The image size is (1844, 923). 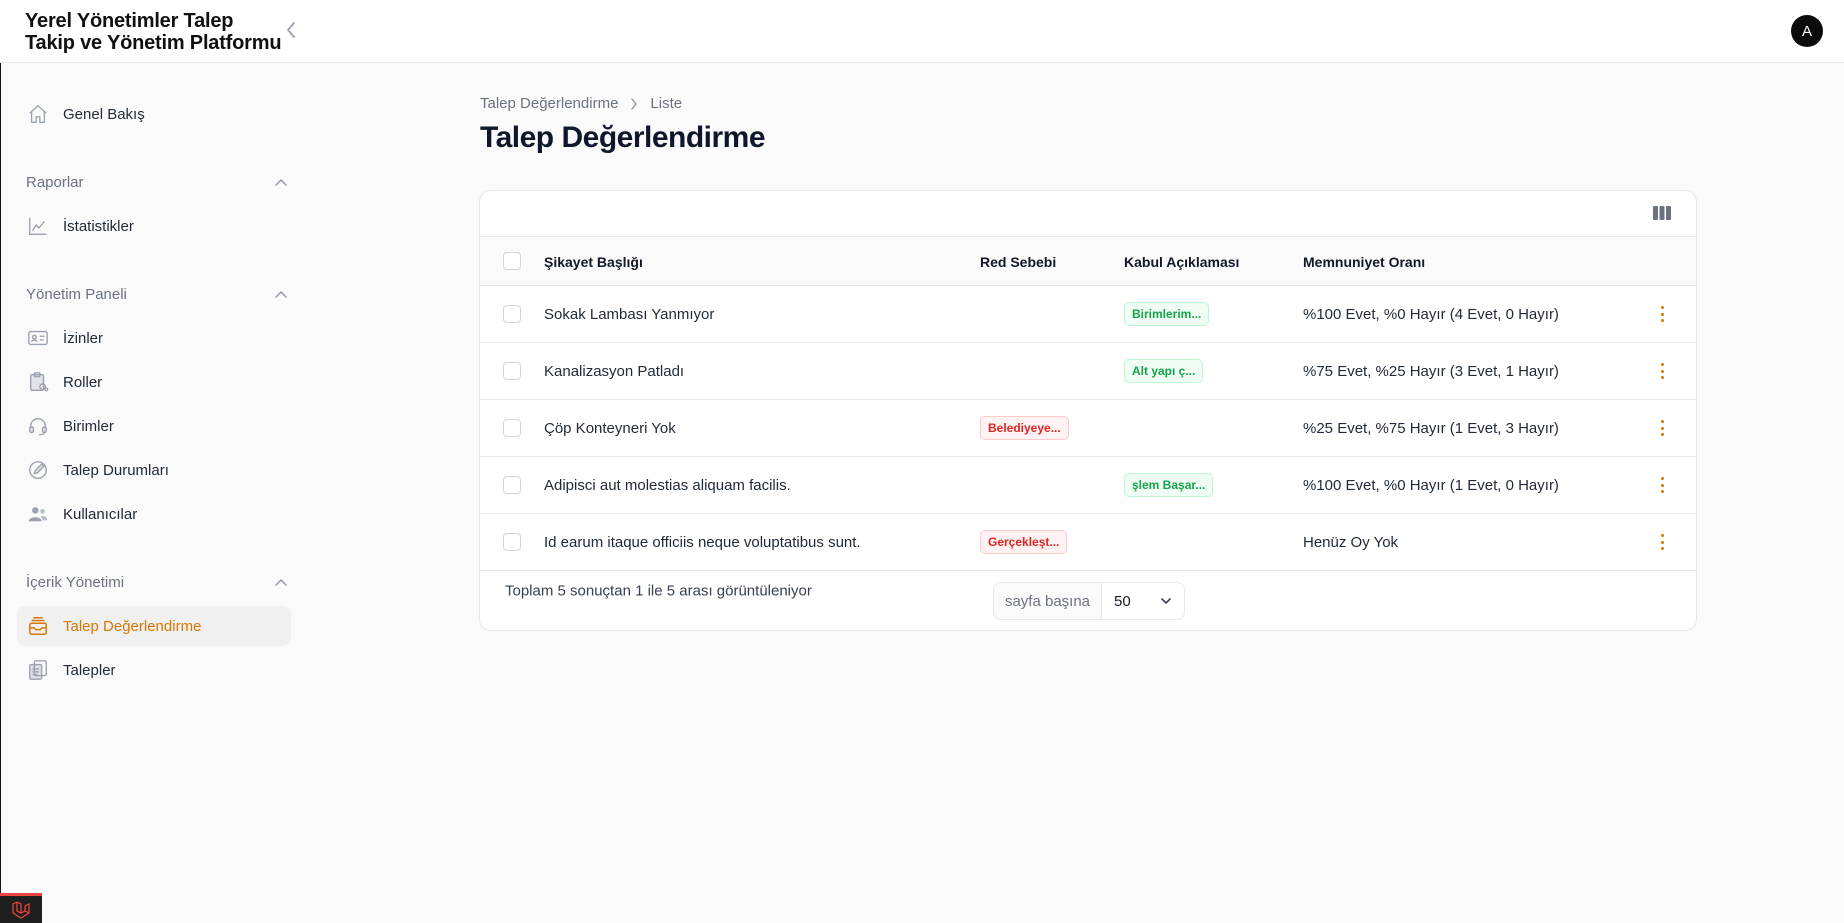 I want to click on cell-memnuniyet: %100 Evet, %0 Hayır (4 Evet, 0 Hayır), so click(x=1431, y=314).